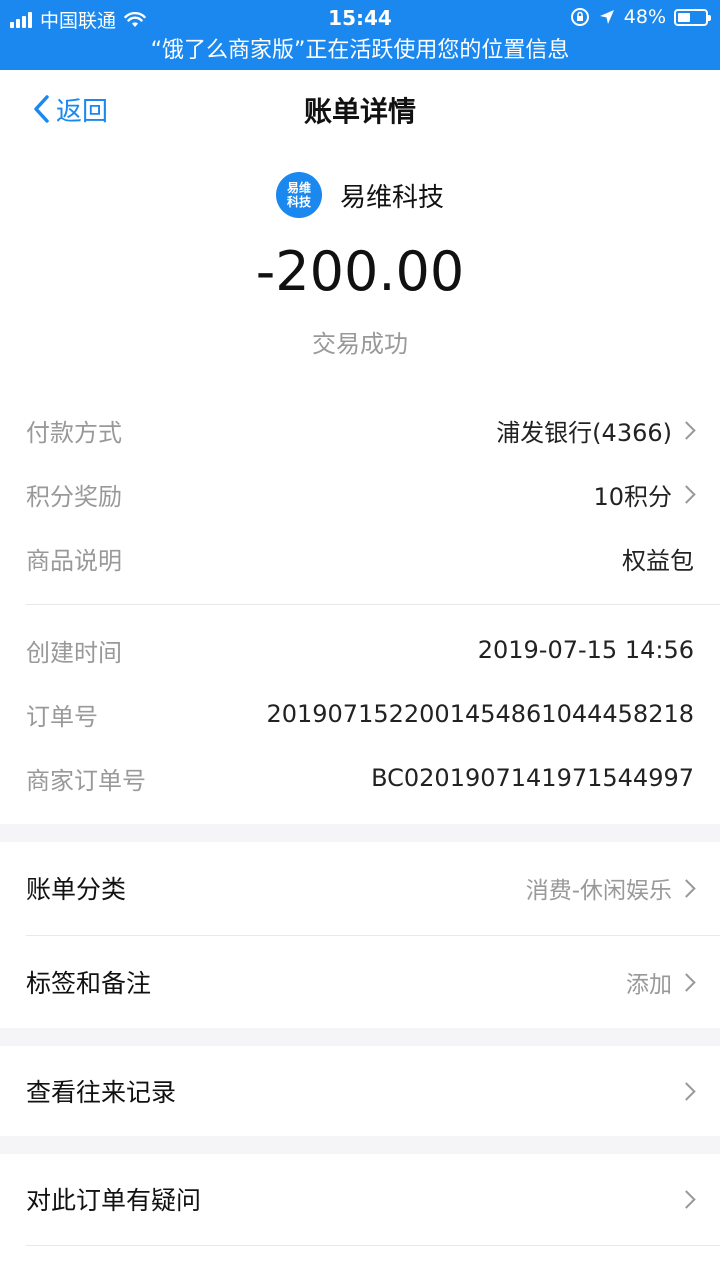 This screenshot has width=720, height=1280. What do you see at coordinates (360, 650) in the screenshot?
I see `created-time-row: 创建时间 2019-07-15 14:56` at bounding box center [360, 650].